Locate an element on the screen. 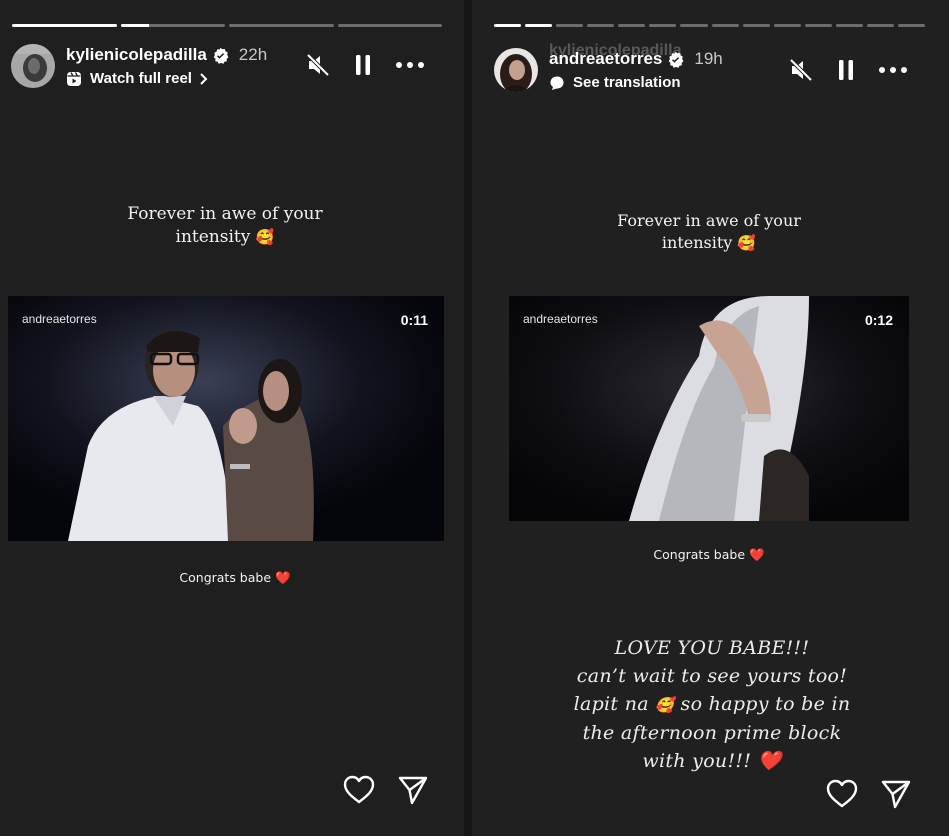 The height and width of the screenshot is (836, 949). love-line: can’t wait to see yours too! is located at coordinates (712, 676).